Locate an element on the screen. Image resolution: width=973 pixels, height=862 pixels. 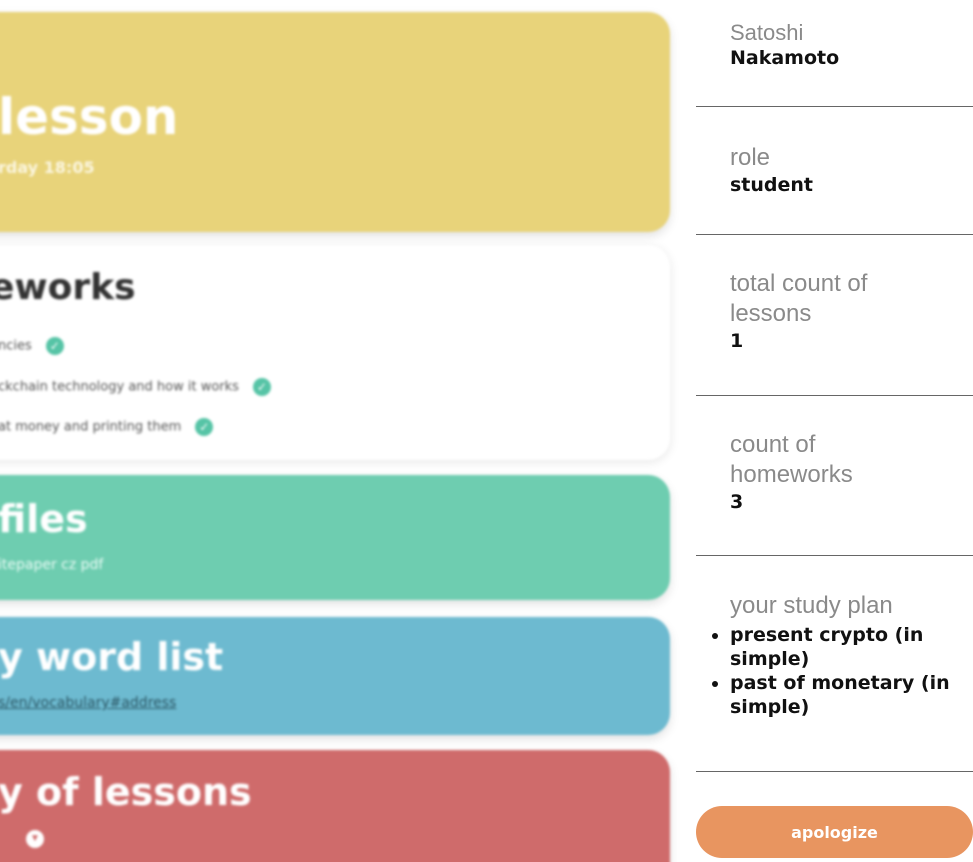
study-plan-item: present crypto (in simple) is located at coordinates (851, 647).